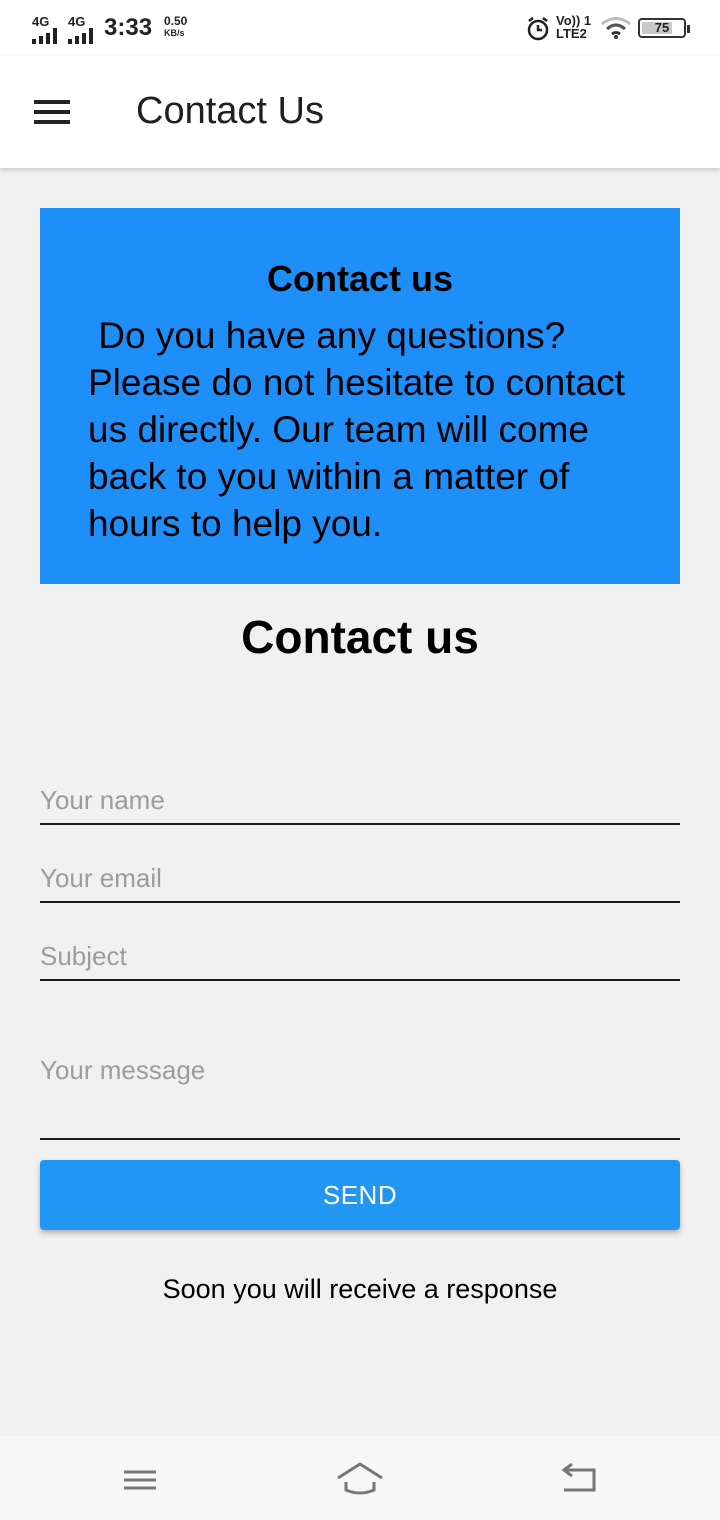 This screenshot has height=1520, width=720. I want to click on status-bar: 4G 4G 3:33 0.50 KB/s Vo)) 1 LTE2 75, so click(360, 28).